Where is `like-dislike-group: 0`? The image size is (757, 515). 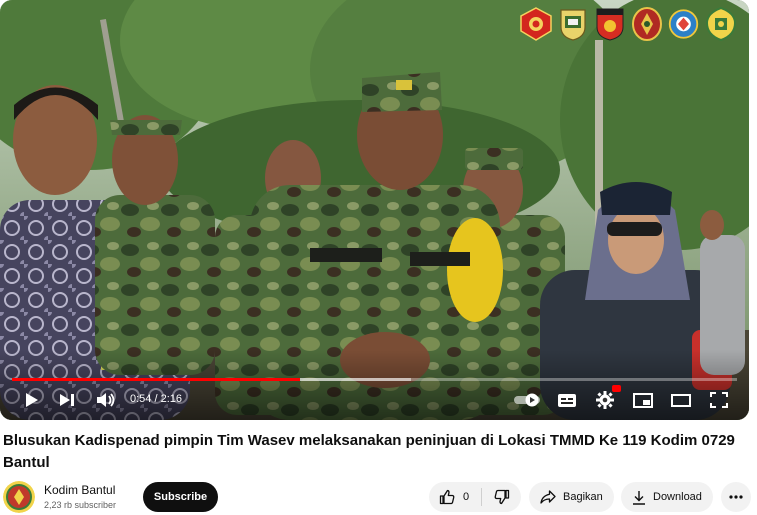
like-dislike-group: 0 is located at coordinates (475, 497).